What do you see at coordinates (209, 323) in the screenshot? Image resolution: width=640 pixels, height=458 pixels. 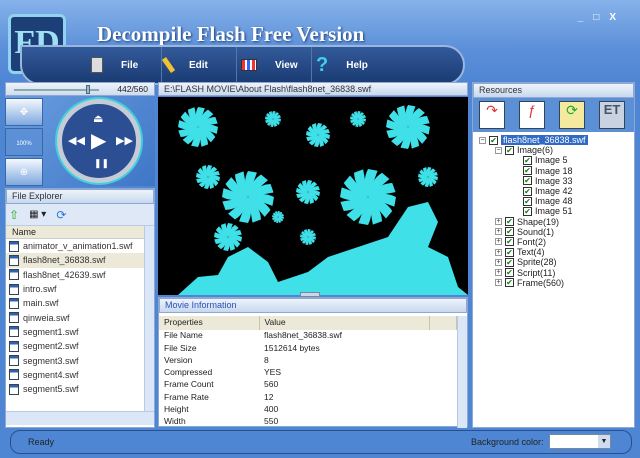 I see `properties-header: Properties` at bounding box center [209, 323].